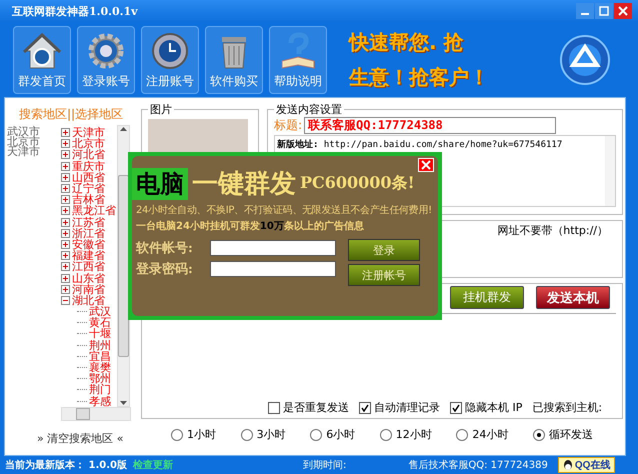  I want to click on subject-field: 联系客服QQ:177724388, so click(430, 125).